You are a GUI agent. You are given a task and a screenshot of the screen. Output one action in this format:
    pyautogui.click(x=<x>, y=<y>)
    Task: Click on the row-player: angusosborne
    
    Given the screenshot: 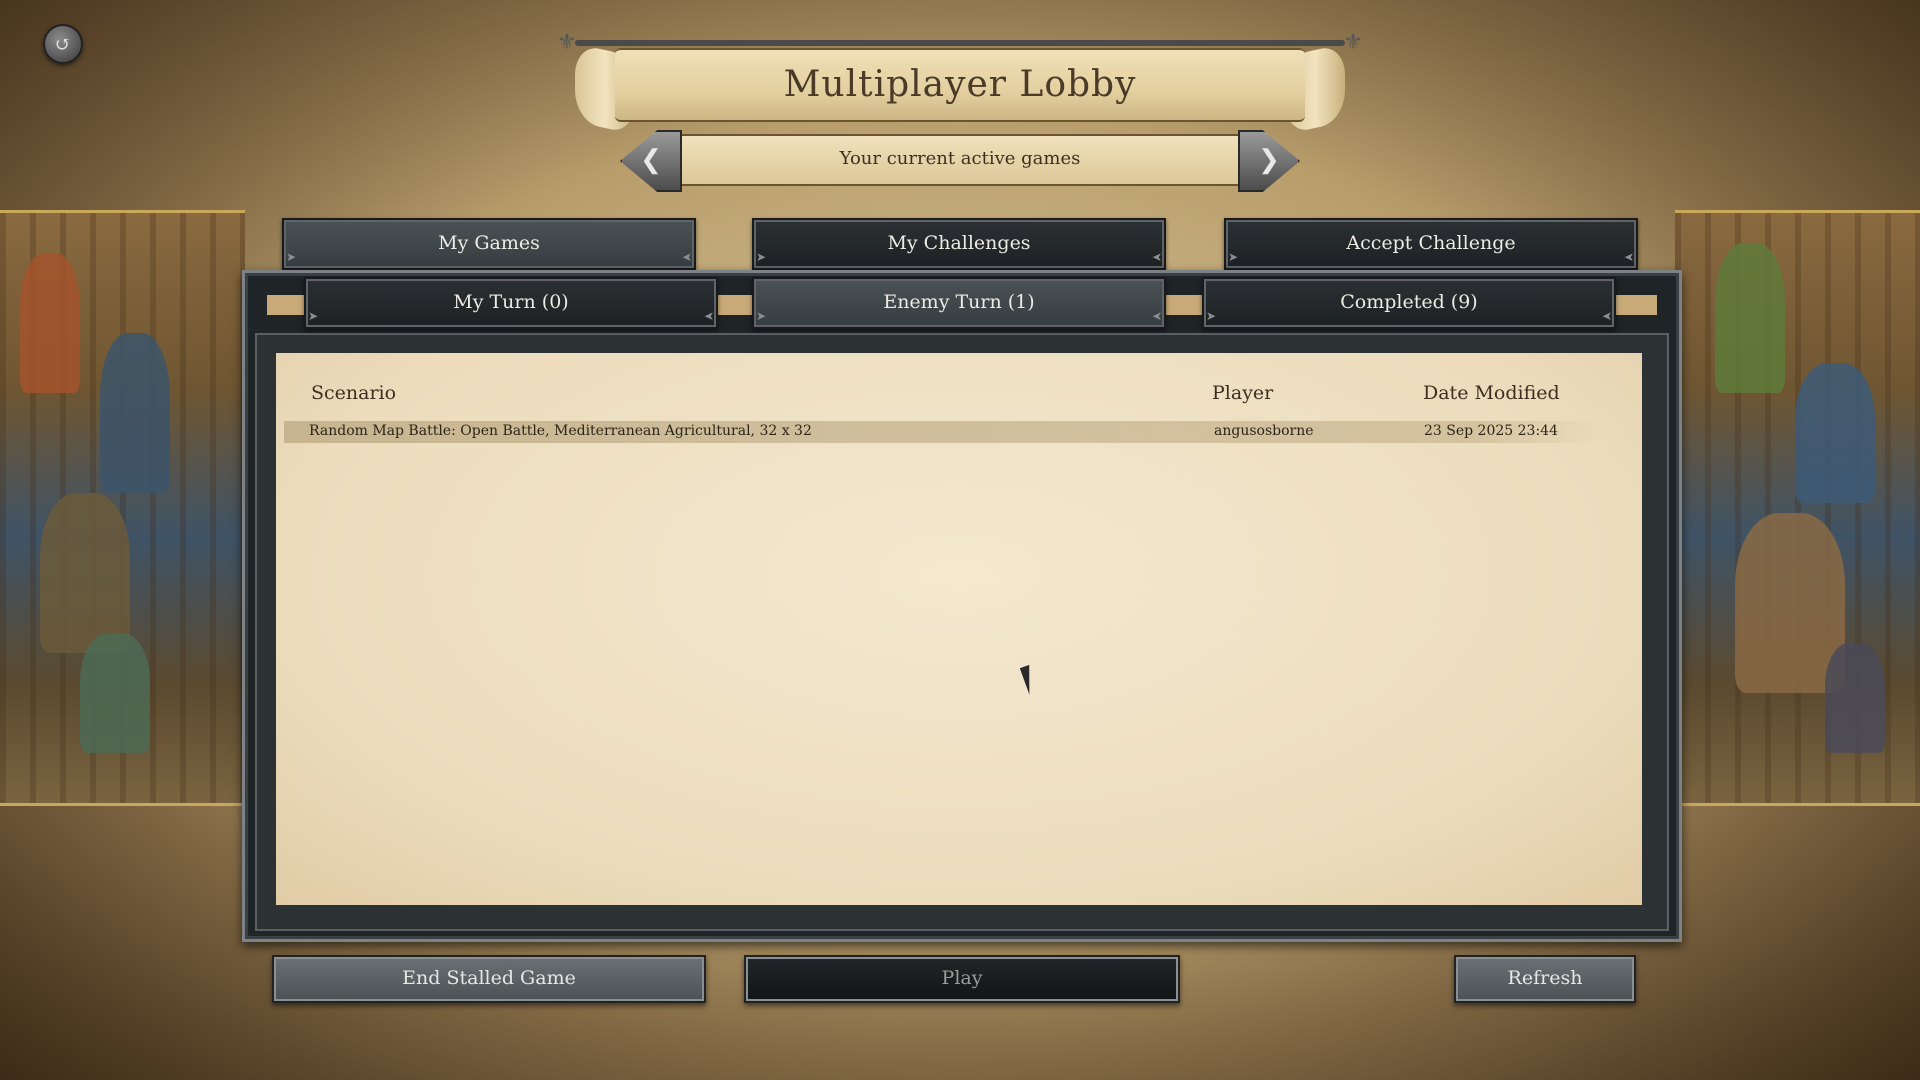 What is the action you would take?
    pyautogui.click(x=1264, y=431)
    